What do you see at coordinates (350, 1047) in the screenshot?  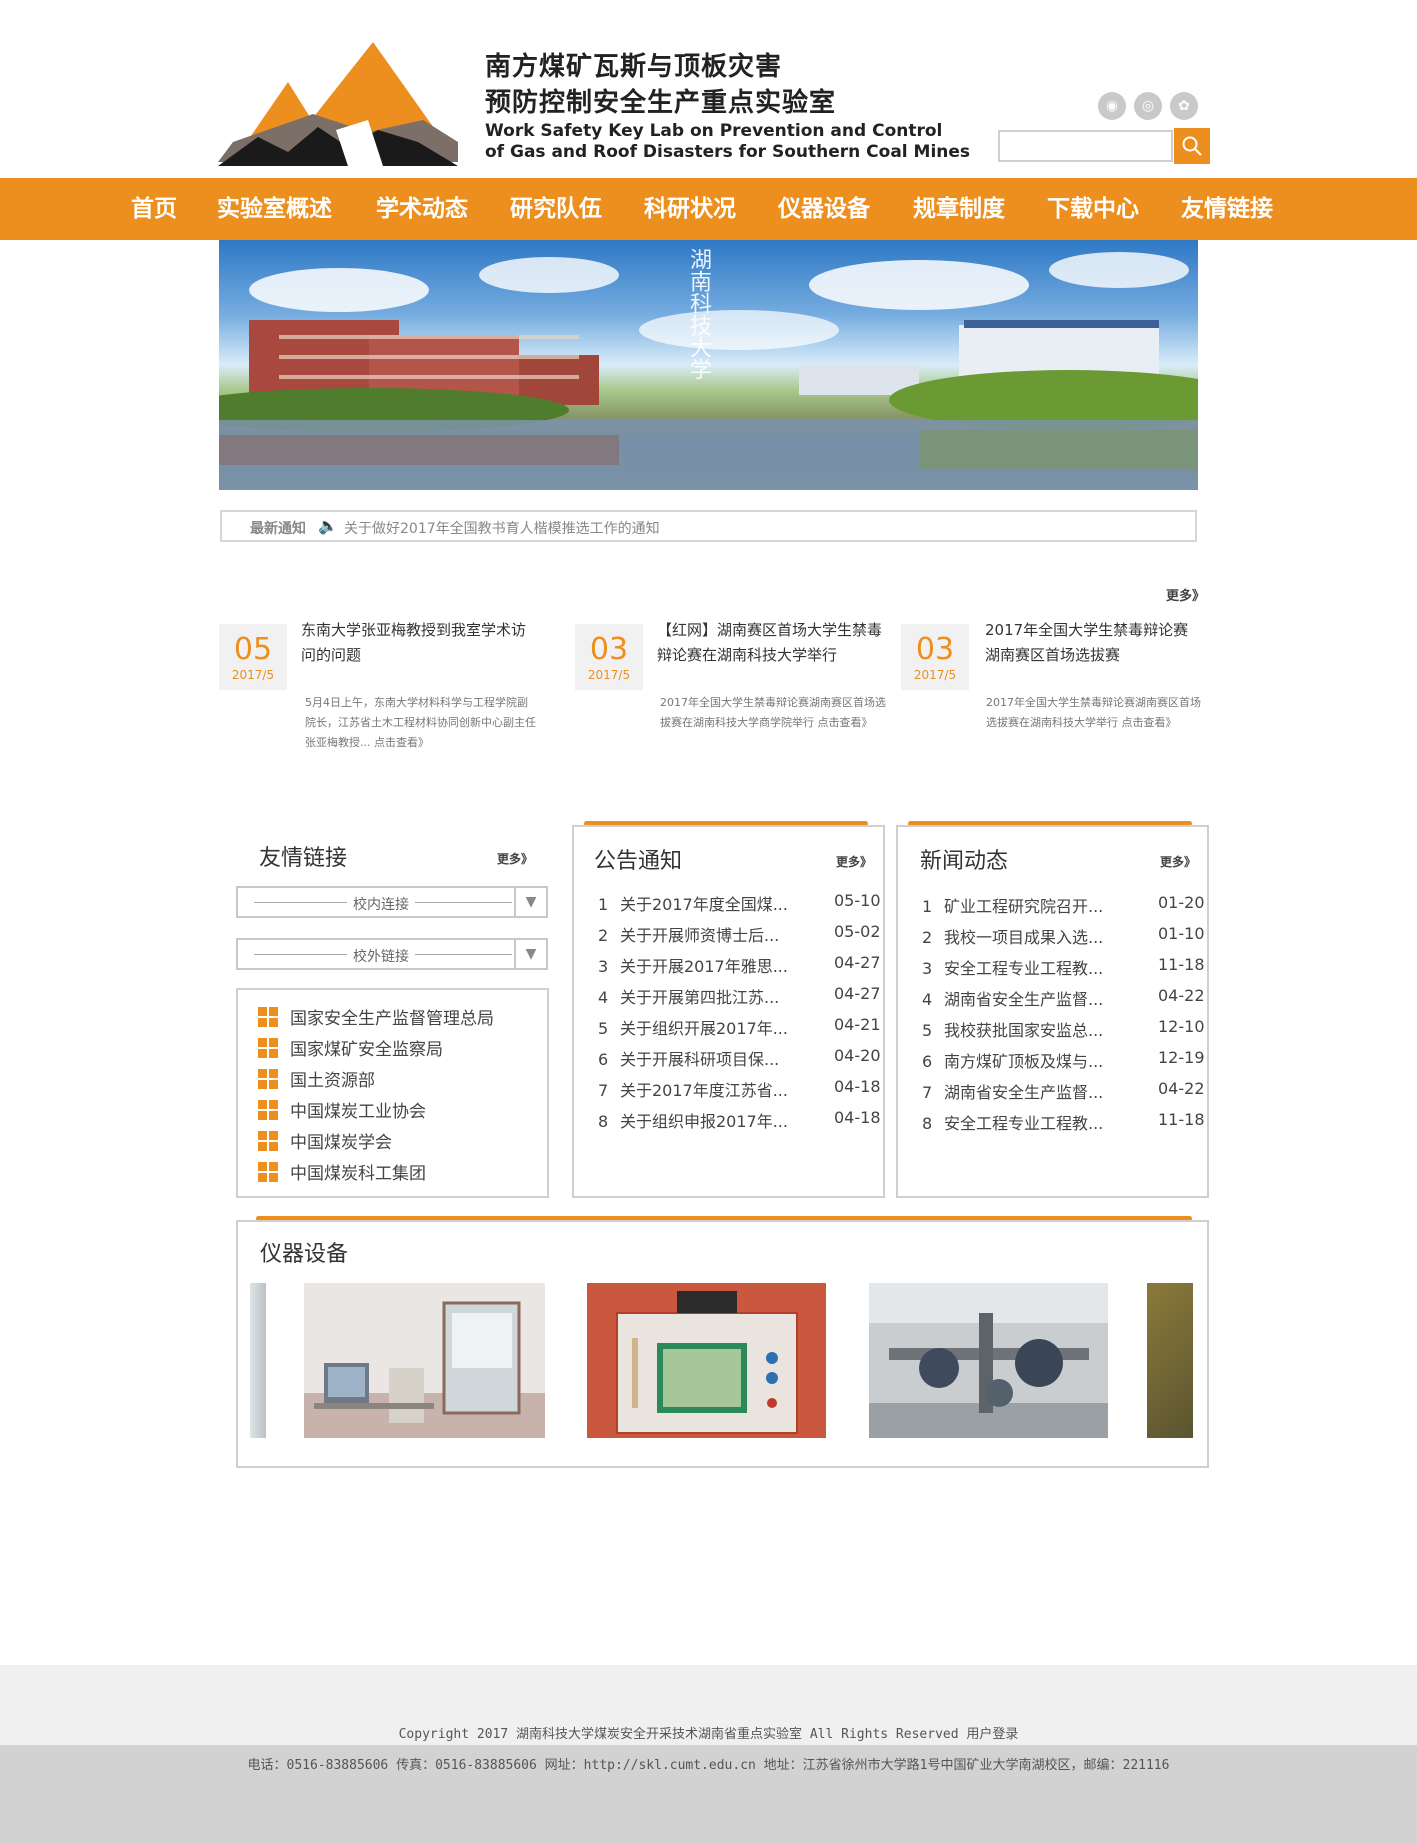 I see `link-item: 国家煤矿安全监察局` at bounding box center [350, 1047].